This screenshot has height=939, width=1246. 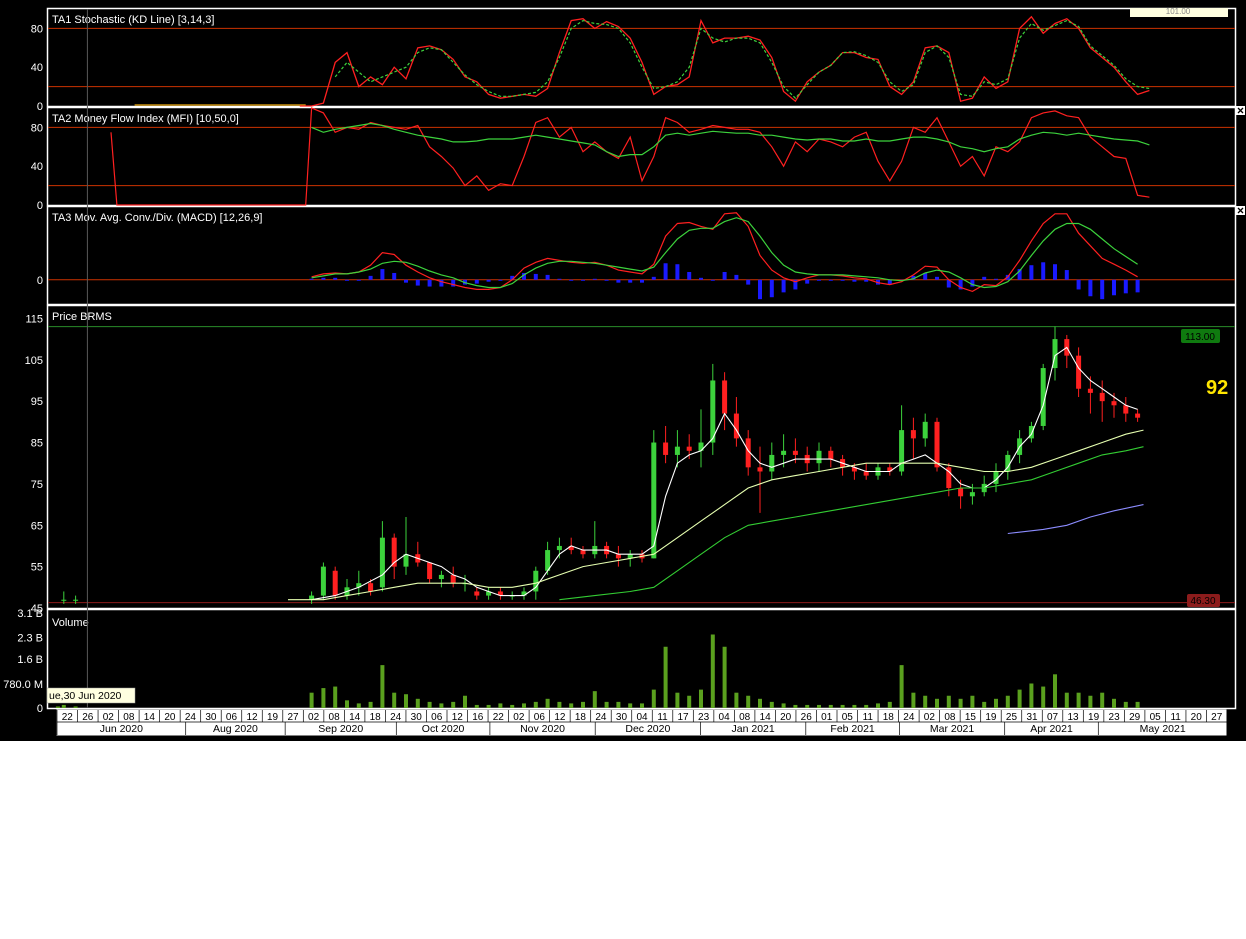 What do you see at coordinates (40, 709) in the screenshot?
I see `volume-tick-label: 0` at bounding box center [40, 709].